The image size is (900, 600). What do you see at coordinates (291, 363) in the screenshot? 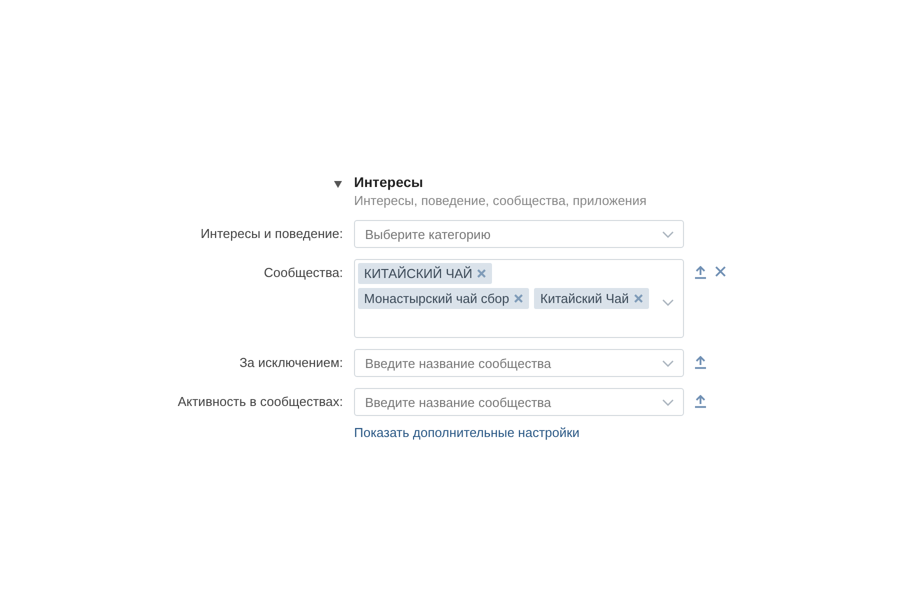
I see `field-label: За исключением:` at bounding box center [291, 363].